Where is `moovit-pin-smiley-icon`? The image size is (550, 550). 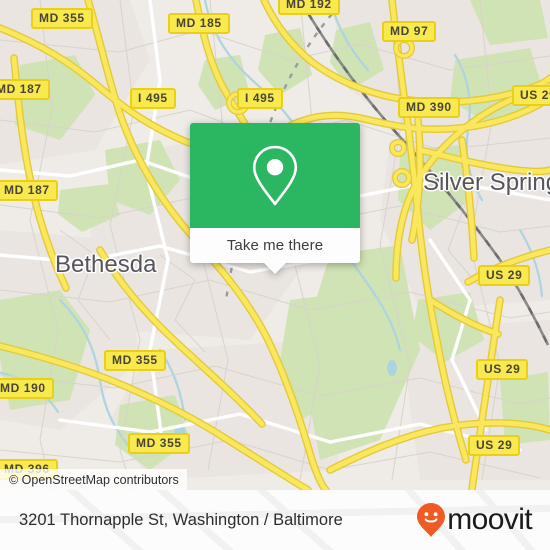
moovit-pin-smiley-icon is located at coordinates (431, 520).